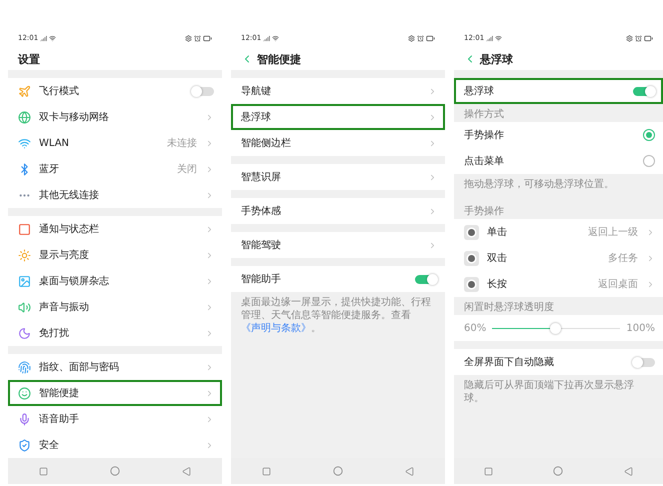  What do you see at coordinates (115, 117) in the screenshot?
I see `settings-row: 双卡与移动网络` at bounding box center [115, 117].